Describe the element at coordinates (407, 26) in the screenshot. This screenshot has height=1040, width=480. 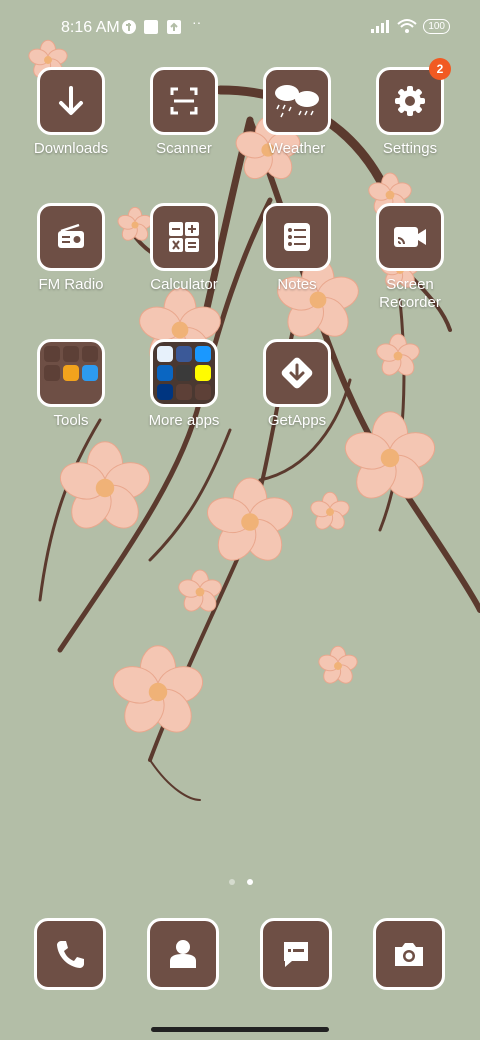
I see `wifi-icon` at that location.